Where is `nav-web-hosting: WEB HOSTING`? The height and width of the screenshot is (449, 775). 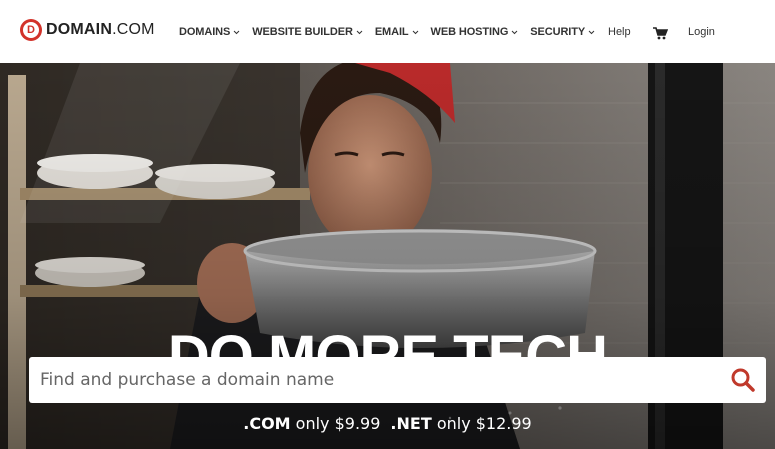
nav-web-hosting: WEB HOSTING is located at coordinates (475, 32).